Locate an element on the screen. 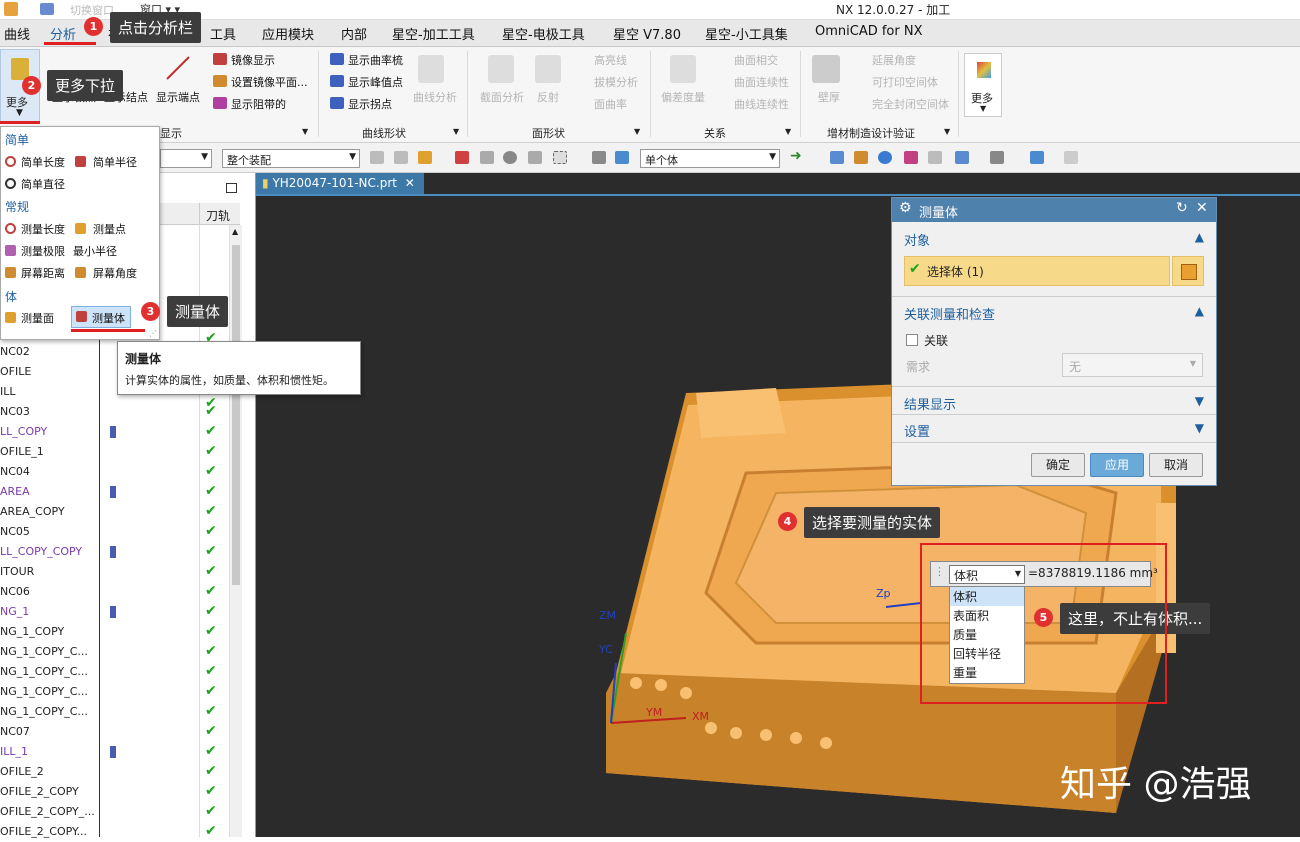  operation-row: NC05 ✔ is located at coordinates (120, 532).